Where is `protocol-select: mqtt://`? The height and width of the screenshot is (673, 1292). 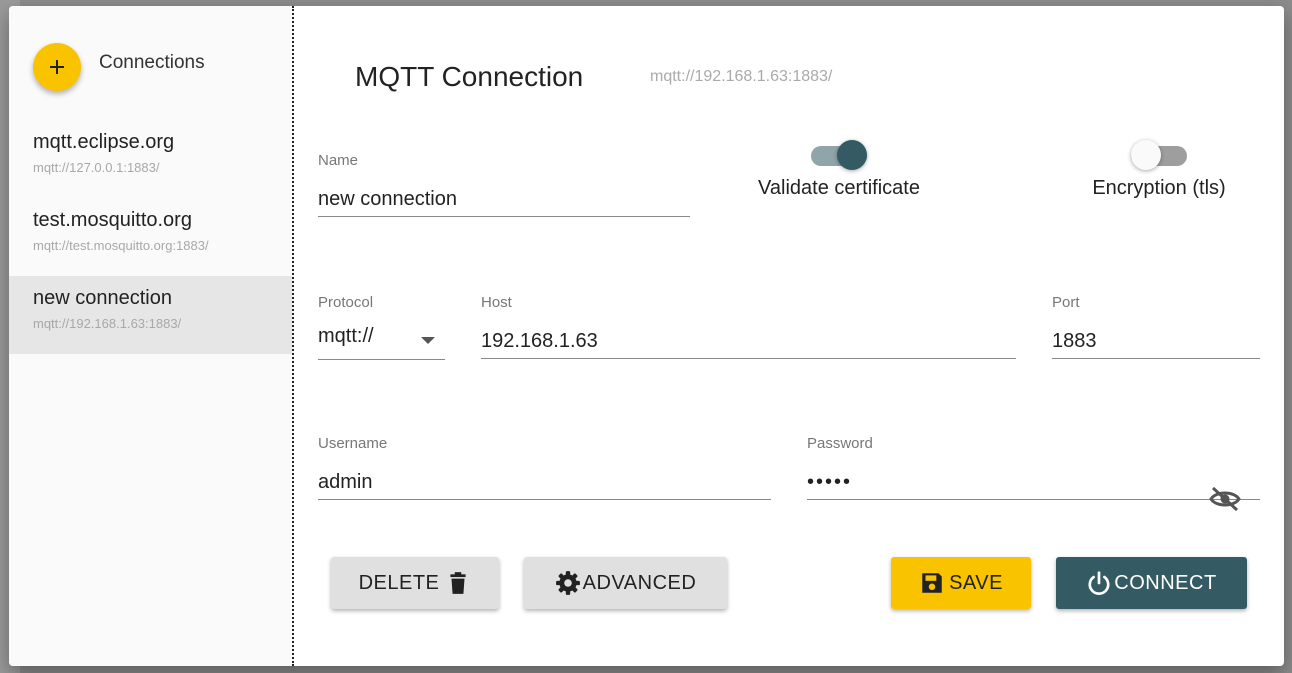
protocol-select: mqtt:// is located at coordinates (381, 342).